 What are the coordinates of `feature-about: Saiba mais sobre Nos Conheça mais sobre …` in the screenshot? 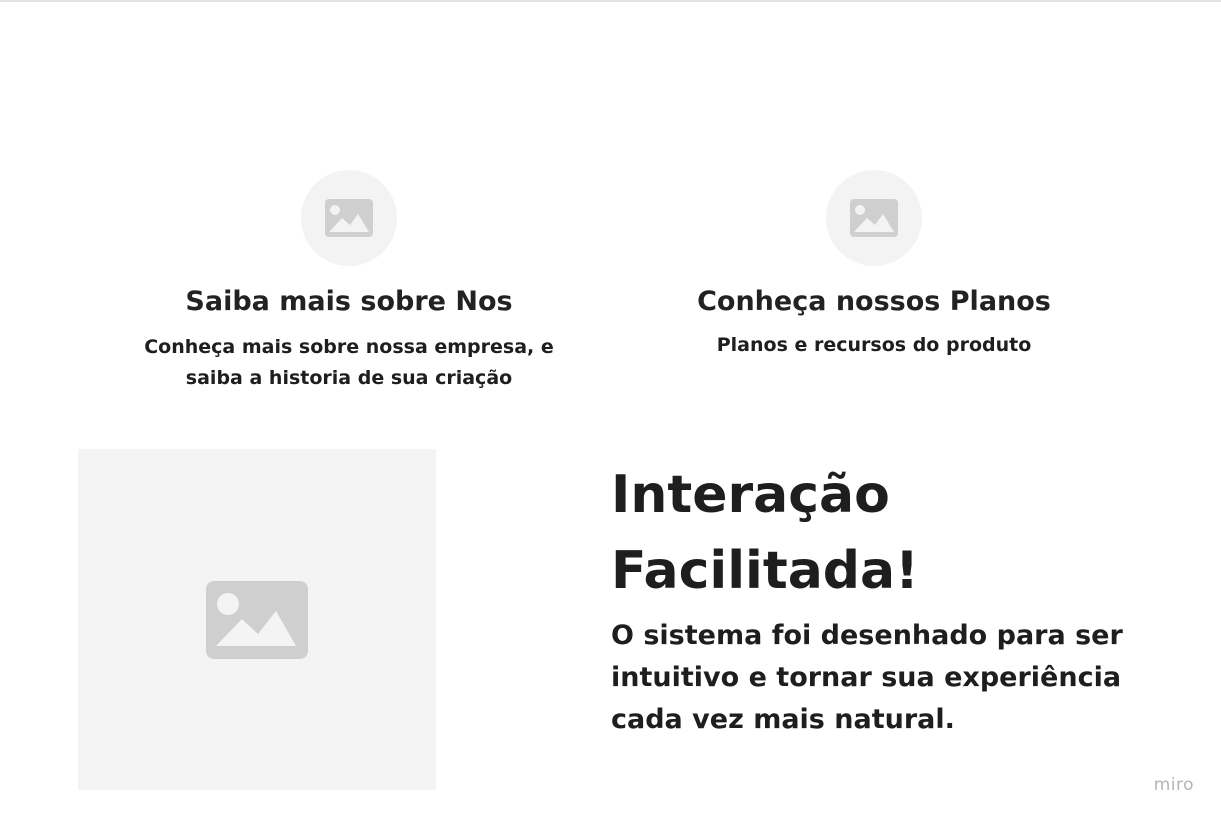 It's located at (349, 282).